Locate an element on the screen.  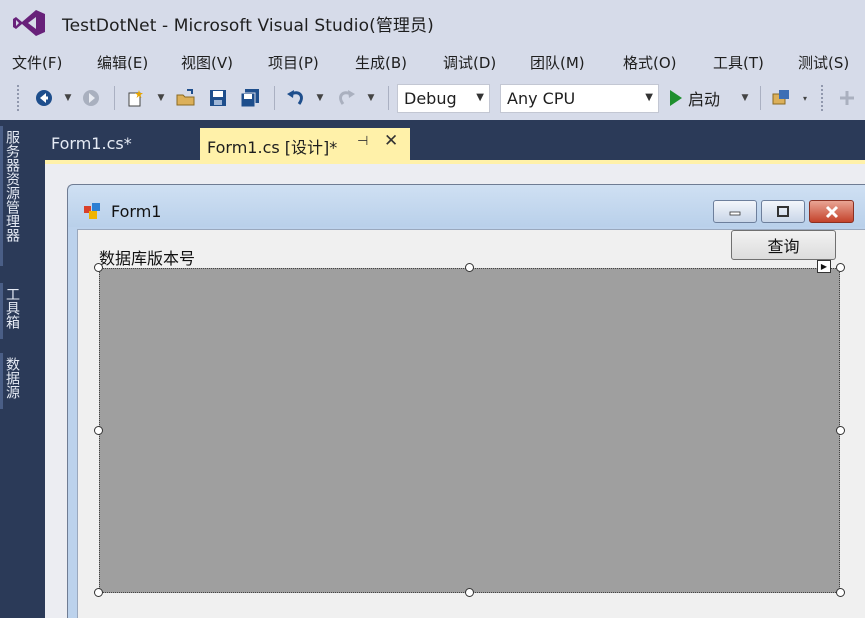
solution-platform-value: Any CPU is located at coordinates (541, 98).